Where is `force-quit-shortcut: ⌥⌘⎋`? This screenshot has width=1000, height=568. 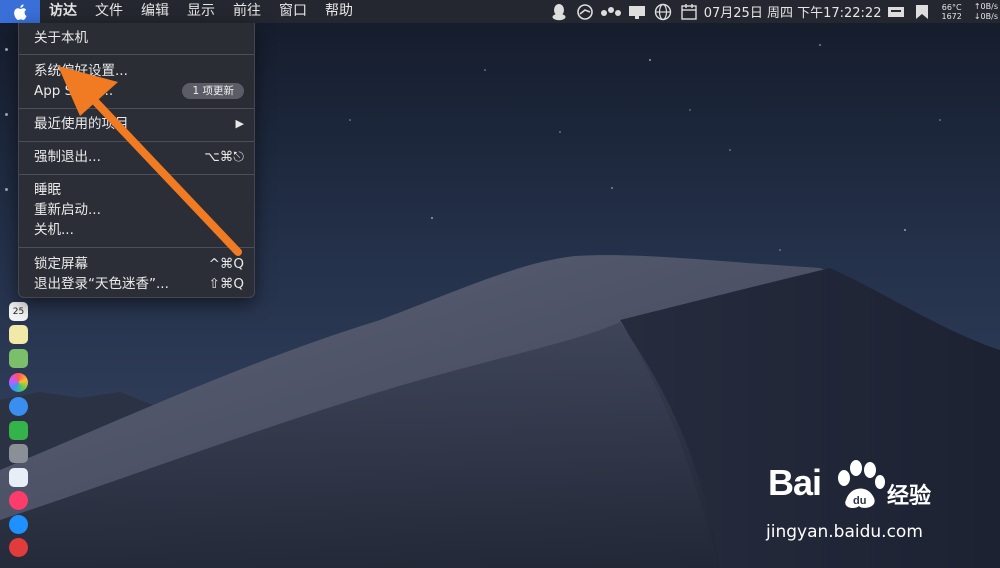 force-quit-shortcut: ⌥⌘⎋ is located at coordinates (224, 157).